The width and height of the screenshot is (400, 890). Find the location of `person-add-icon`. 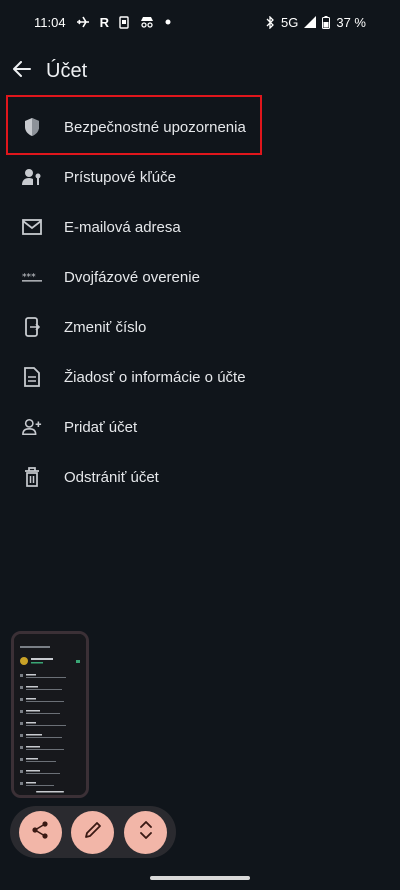

person-add-icon is located at coordinates (32, 427).